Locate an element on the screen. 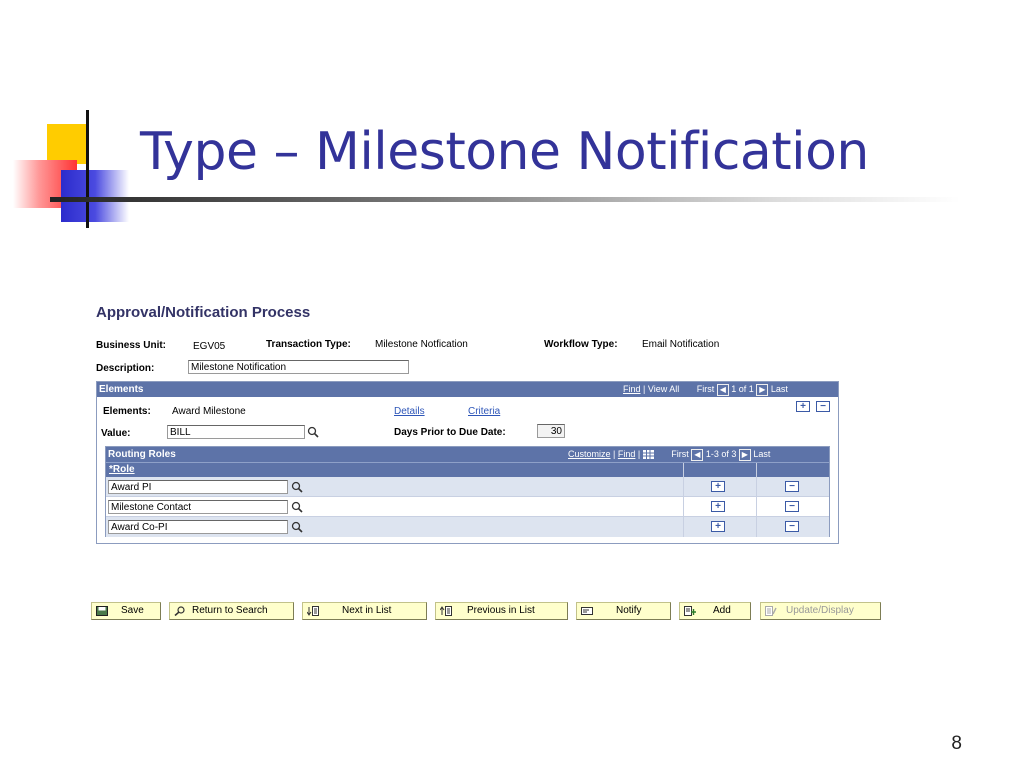 Image resolution: width=1024 pixels, height=768 pixels. transaction-type-value: Milestone Notfication is located at coordinates (421, 344).